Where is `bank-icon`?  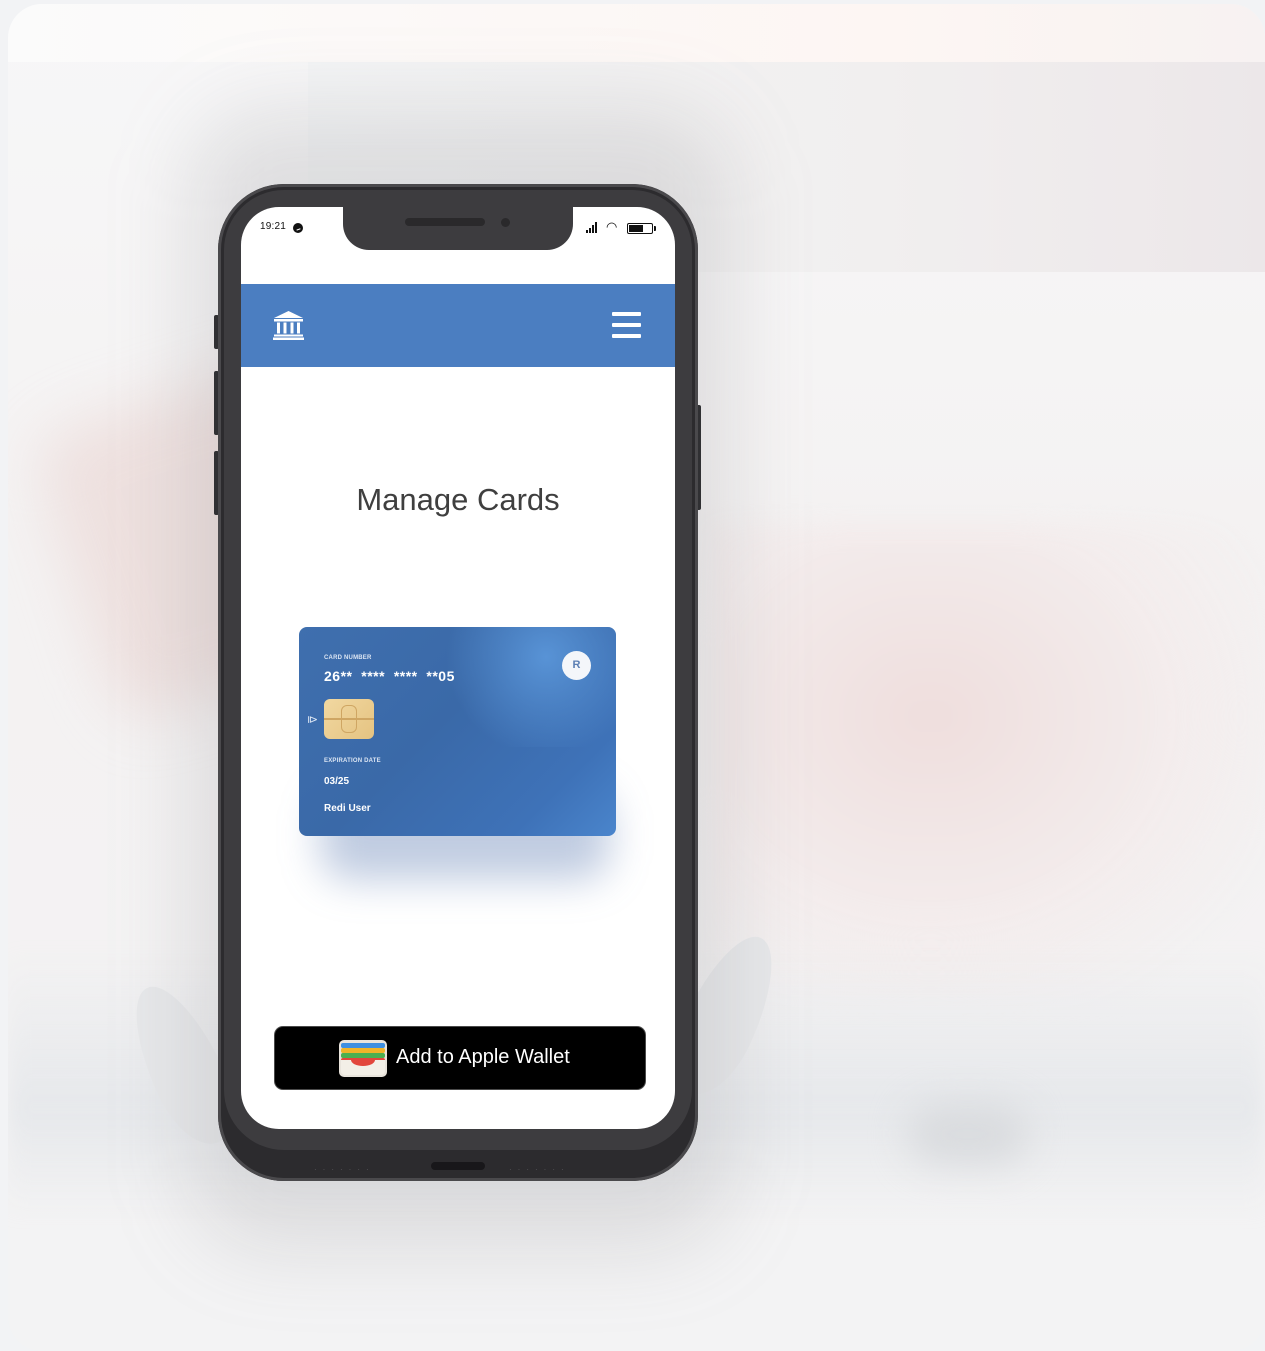 bank-icon is located at coordinates (288, 325).